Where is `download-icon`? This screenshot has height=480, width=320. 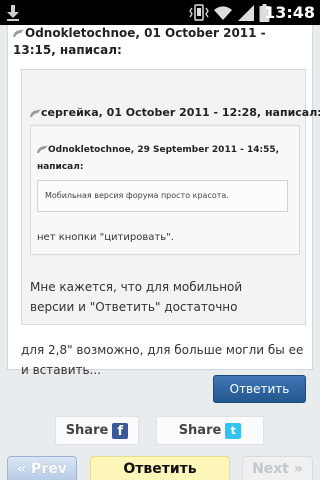
download-icon is located at coordinates (13, 13).